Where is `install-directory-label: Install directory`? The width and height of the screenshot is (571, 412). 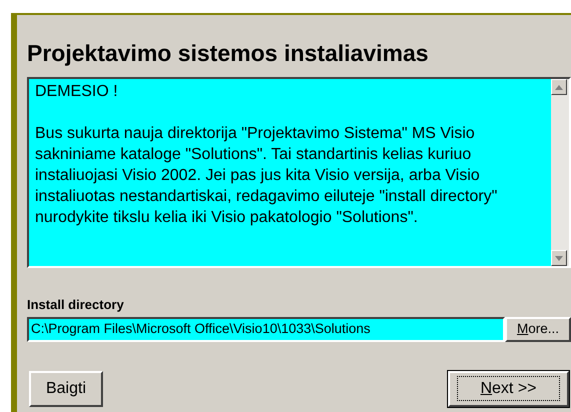 install-directory-label: Install directory is located at coordinates (76, 305).